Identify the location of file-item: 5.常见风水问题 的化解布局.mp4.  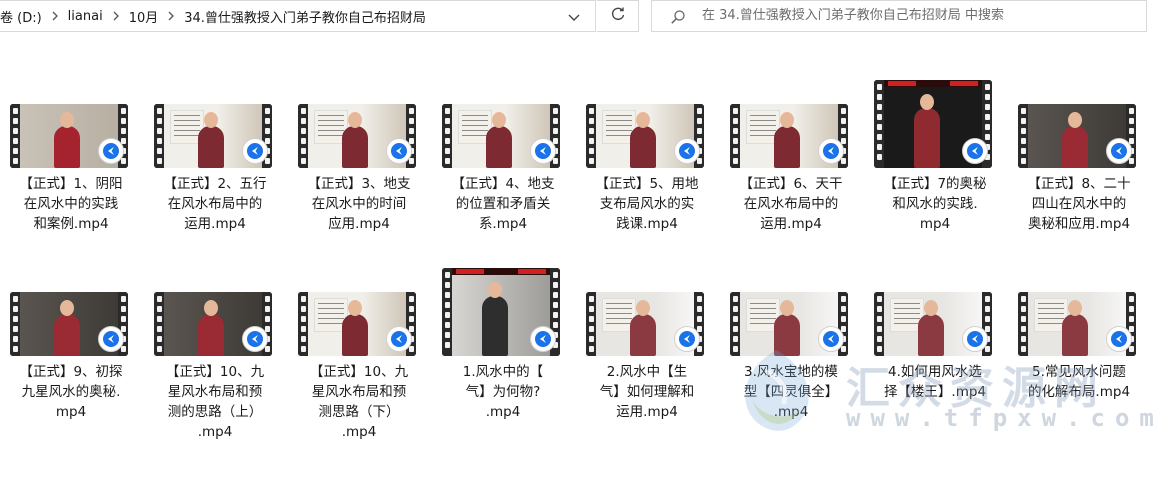
(1080, 338).